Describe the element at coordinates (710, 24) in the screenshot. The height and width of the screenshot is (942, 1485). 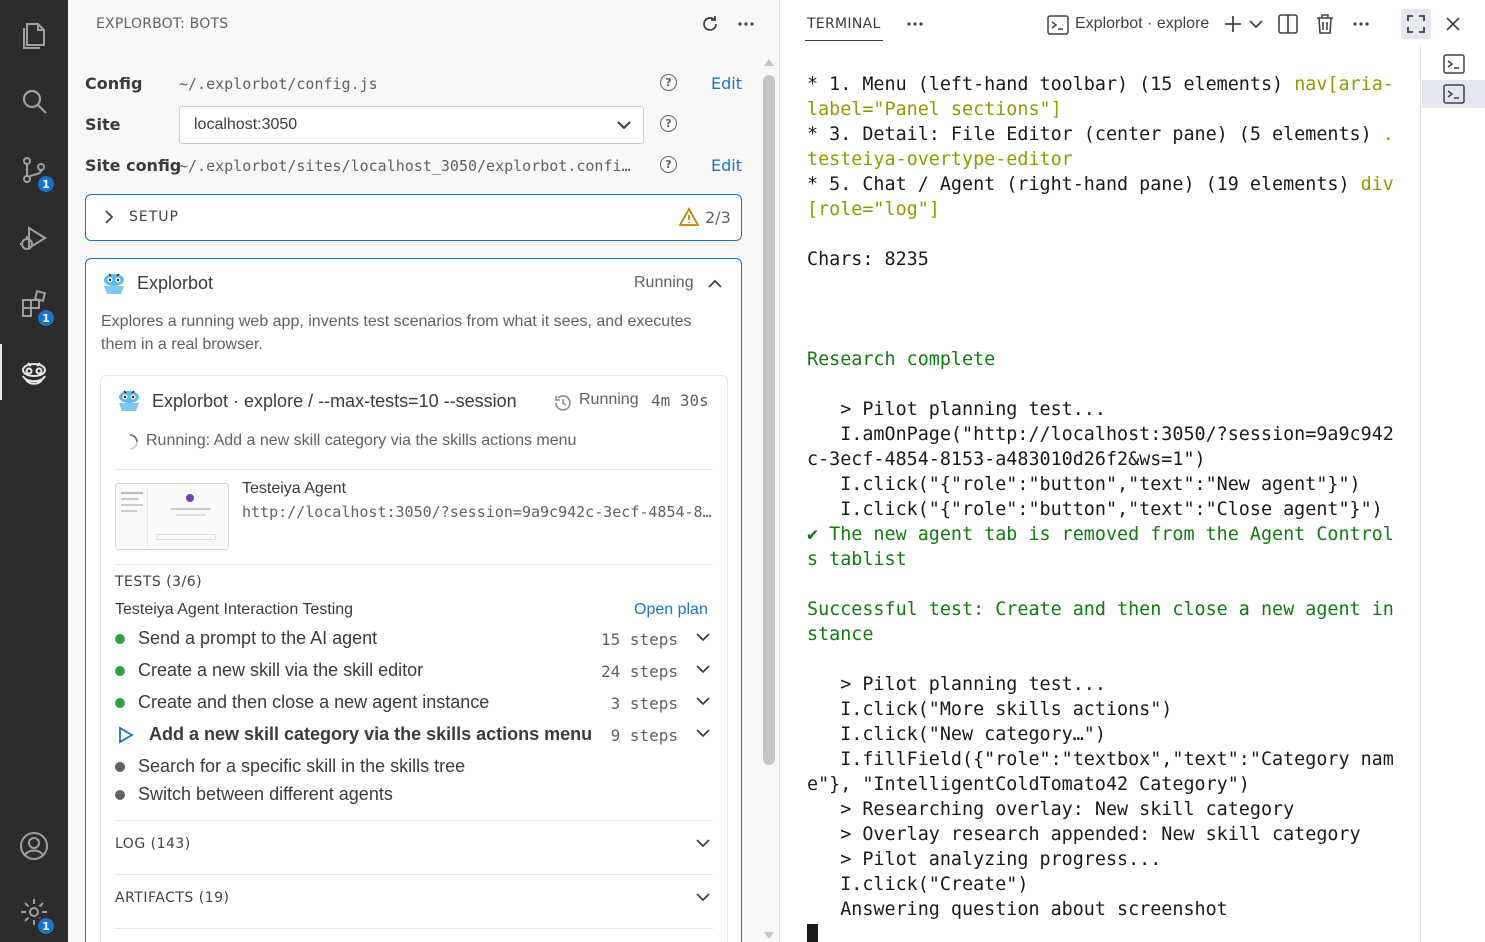
I see `refresh-icon` at that location.